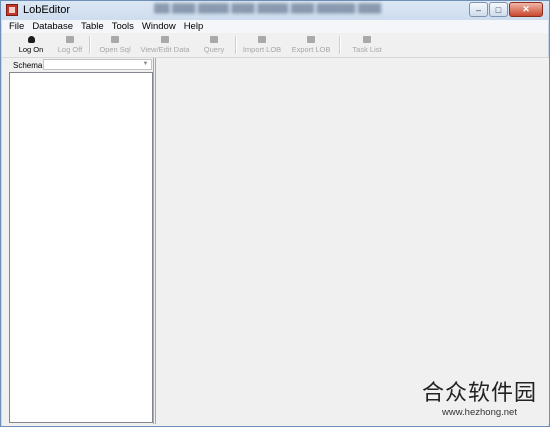  I want to click on close-button: ✕, so click(526, 9).